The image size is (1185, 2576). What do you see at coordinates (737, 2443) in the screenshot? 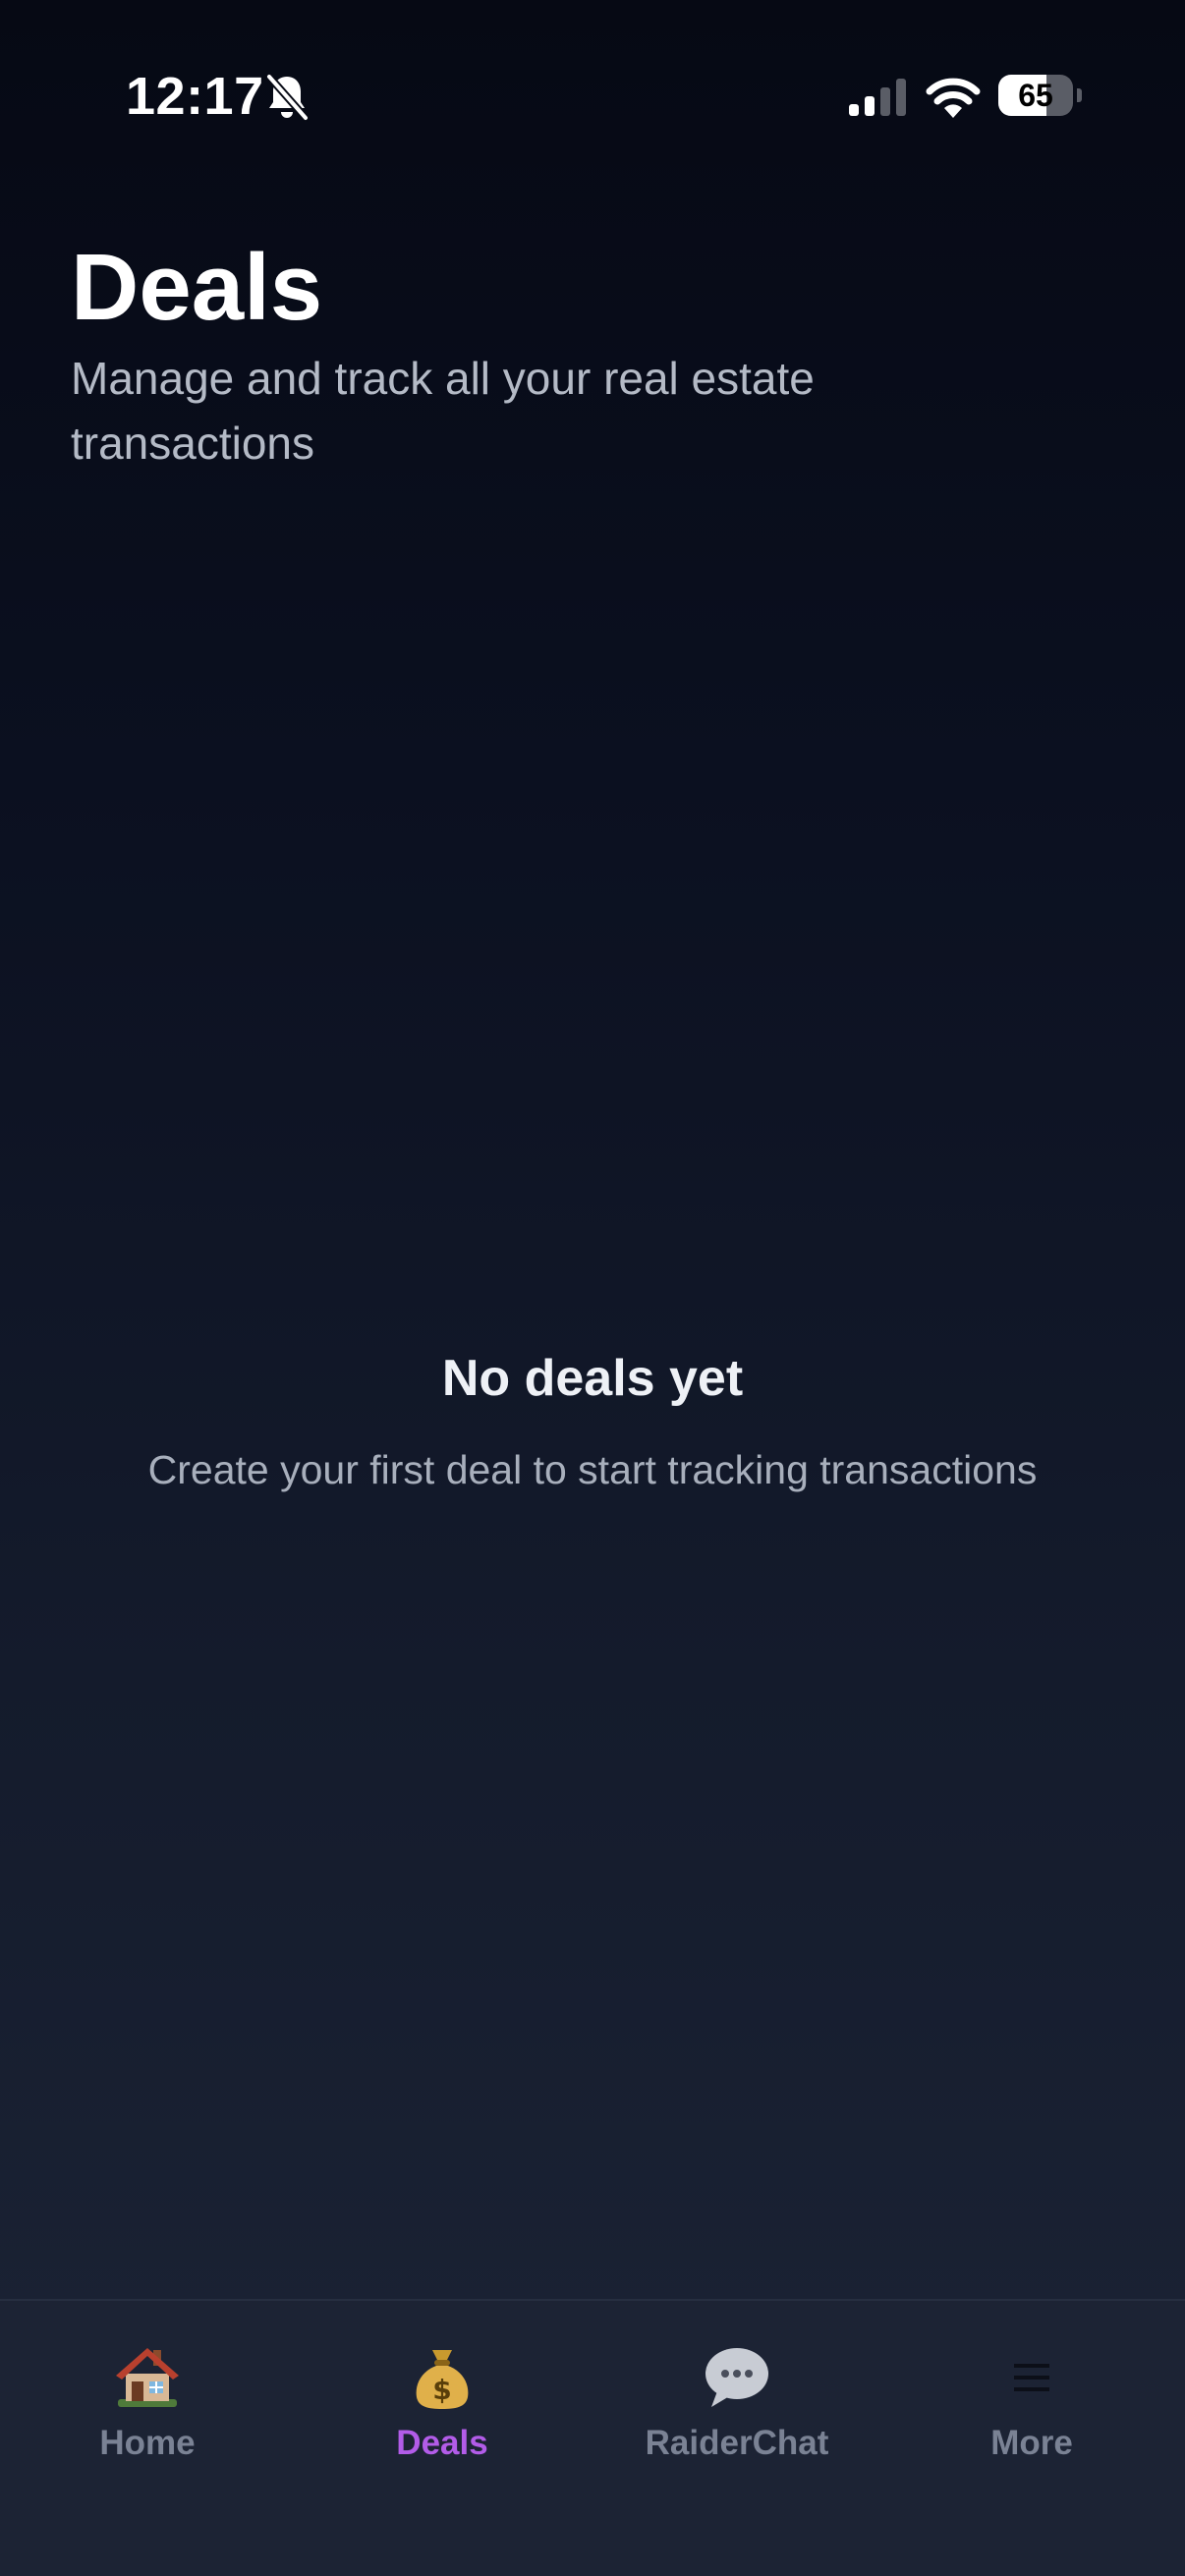
I see `tab-label-raiderchat: RaiderChat` at bounding box center [737, 2443].